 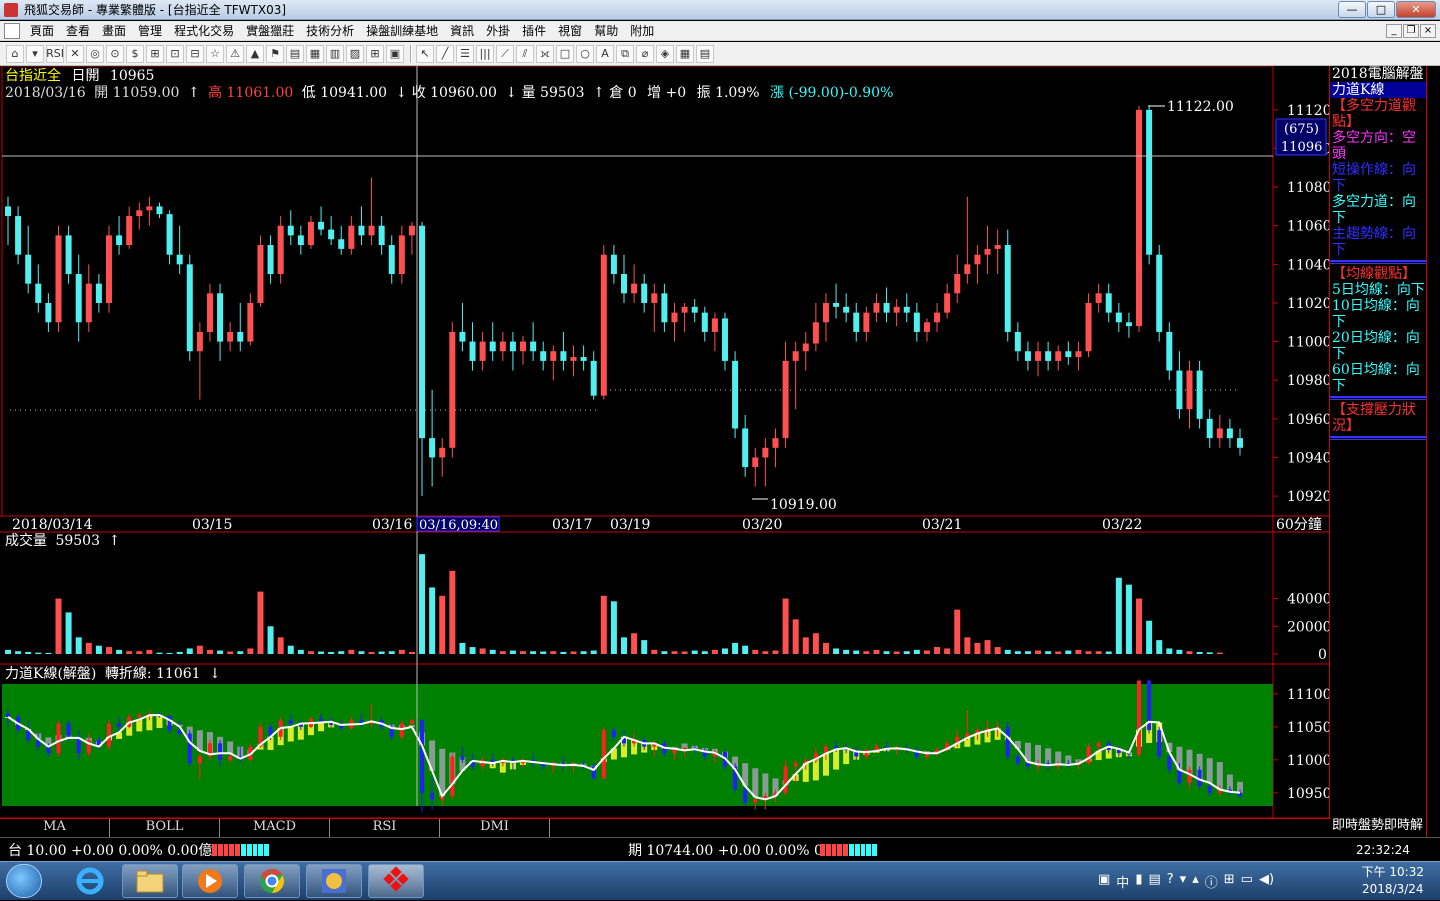 I want to click on minimize-button: —, so click(x=1352, y=9).